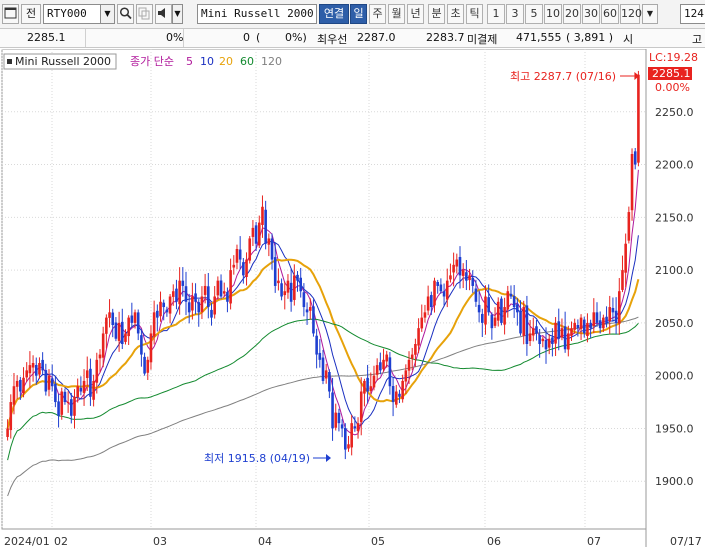  What do you see at coordinates (650, 14) in the screenshot?
I see `toolbar-options-button: ▼` at bounding box center [650, 14].